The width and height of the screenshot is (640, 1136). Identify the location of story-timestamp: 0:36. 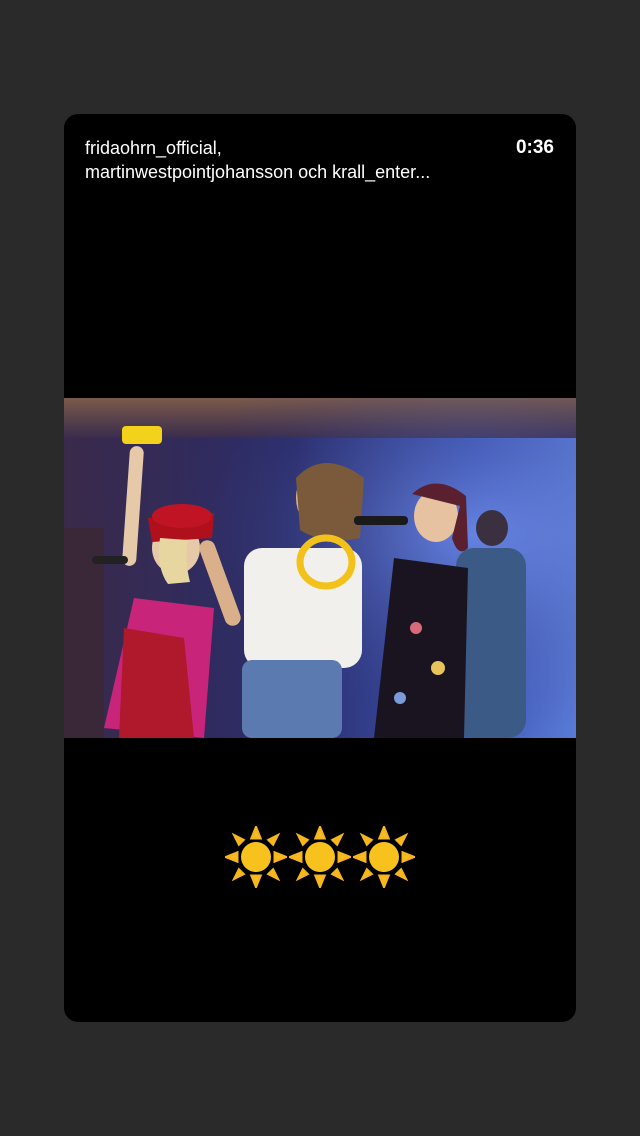
(534, 147).